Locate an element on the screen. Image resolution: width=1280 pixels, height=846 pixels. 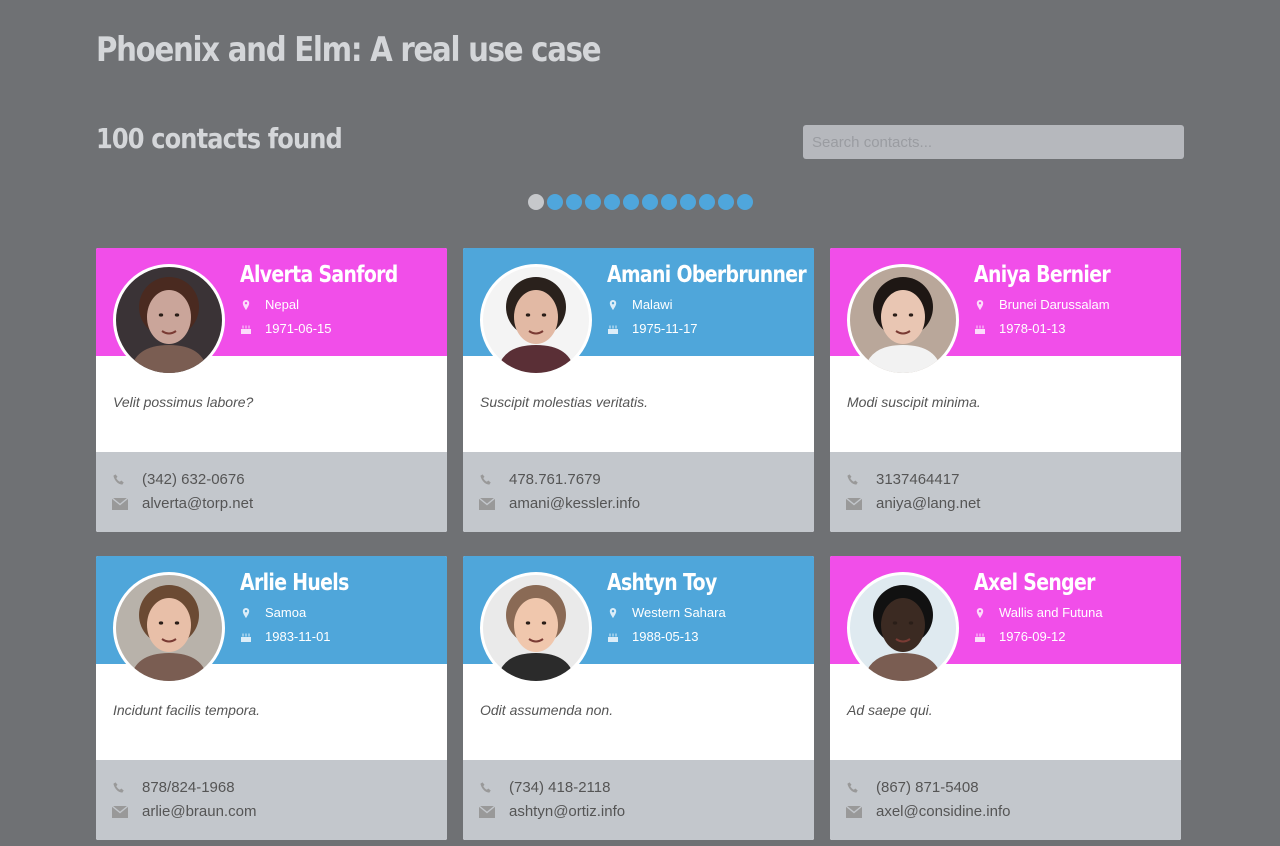
contact-birth-date: 1988-05-13 is located at coordinates (653, 636).